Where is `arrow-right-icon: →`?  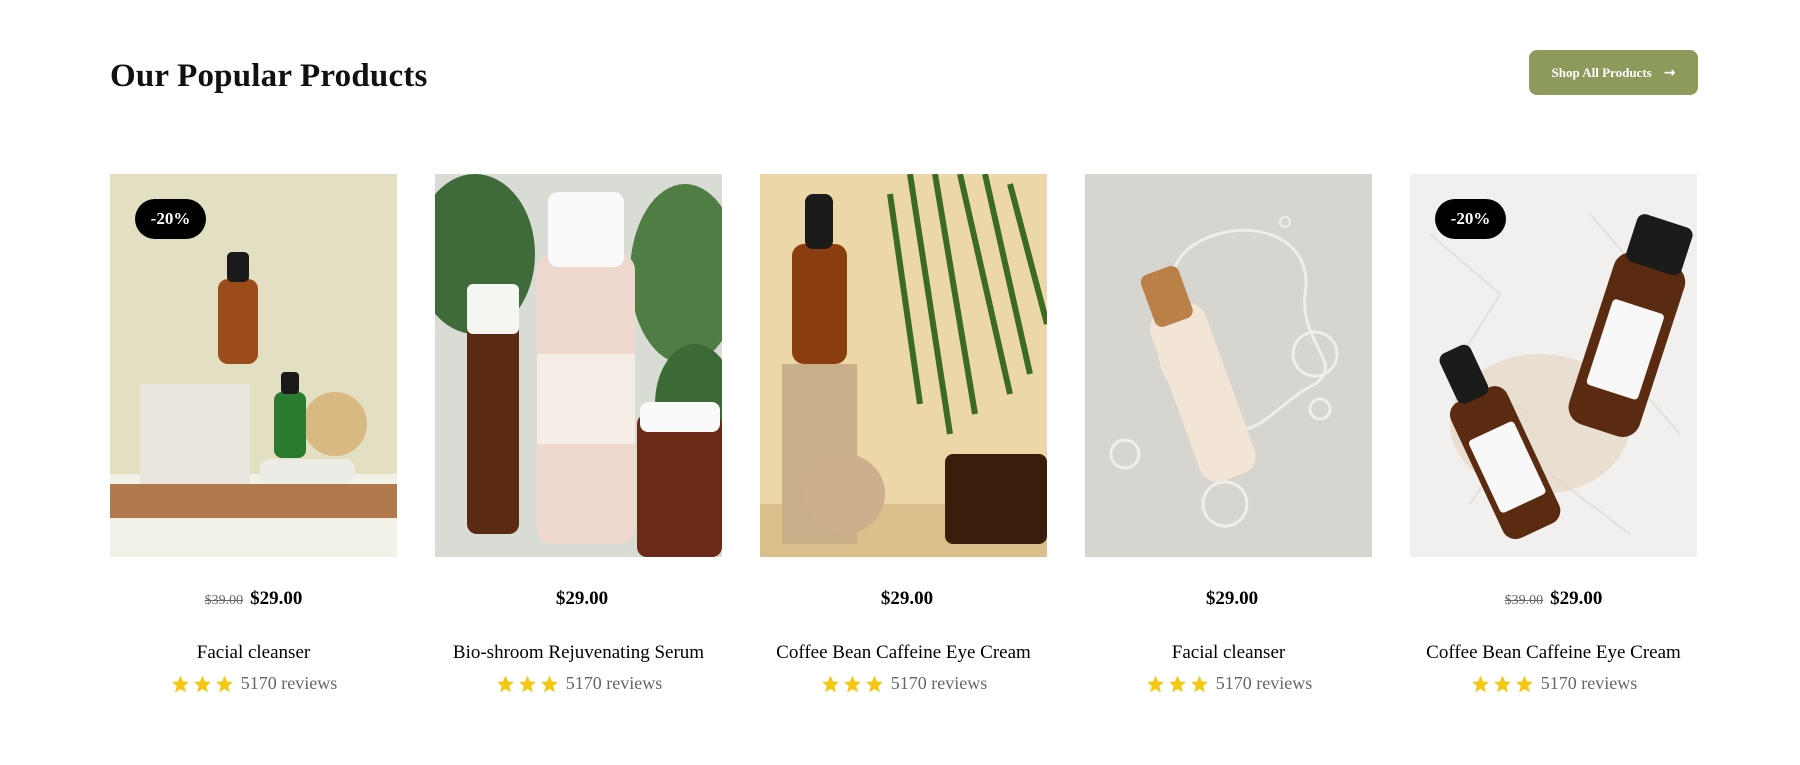 arrow-right-icon: → is located at coordinates (1669, 72).